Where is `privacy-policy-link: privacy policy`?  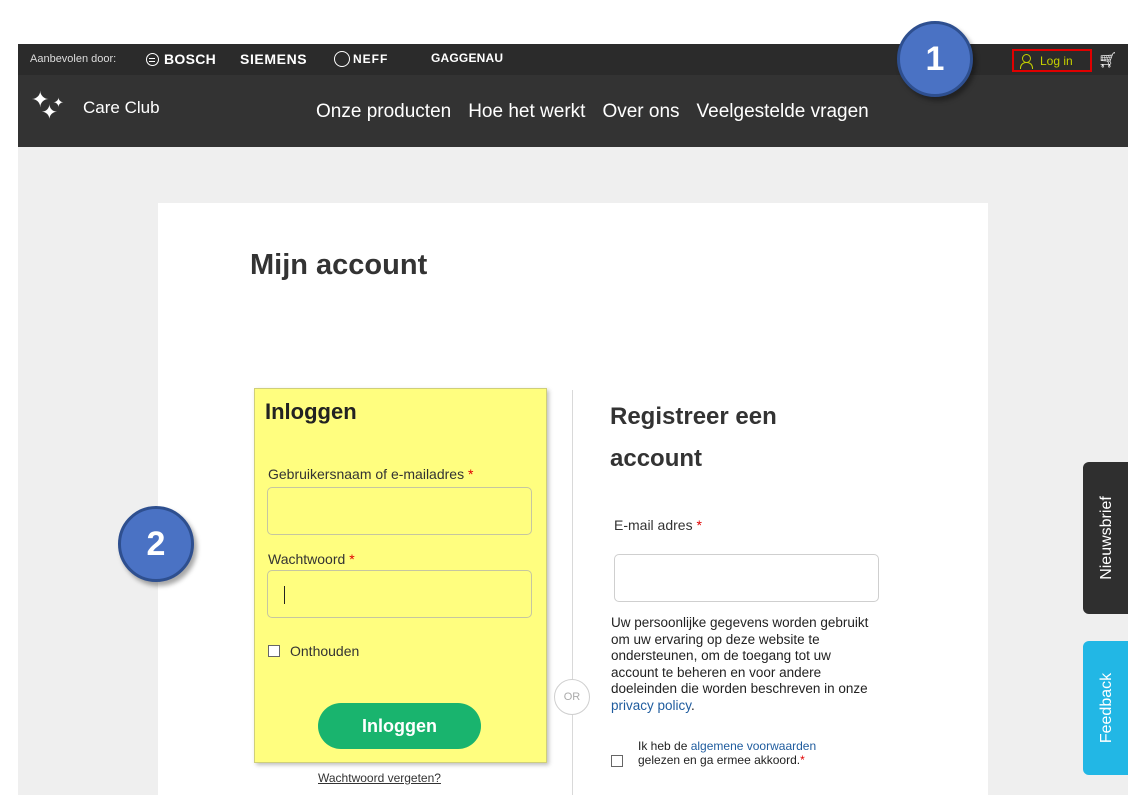
privacy-policy-link: privacy policy is located at coordinates (651, 705).